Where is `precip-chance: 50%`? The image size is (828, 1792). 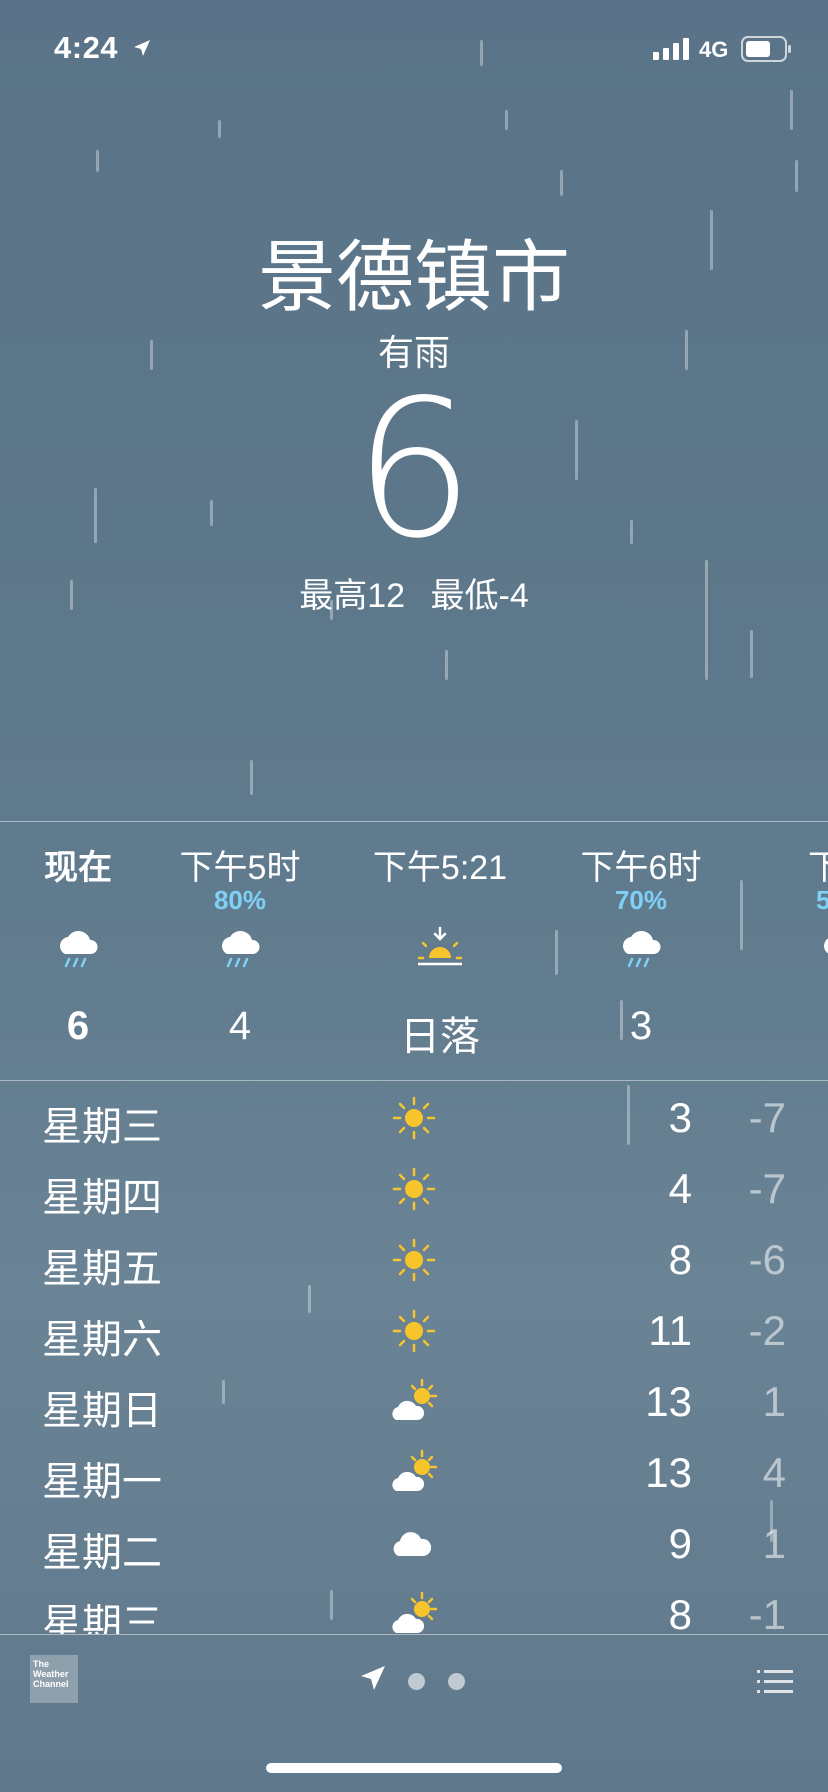
precip-chance: 50% is located at coordinates (821, 900).